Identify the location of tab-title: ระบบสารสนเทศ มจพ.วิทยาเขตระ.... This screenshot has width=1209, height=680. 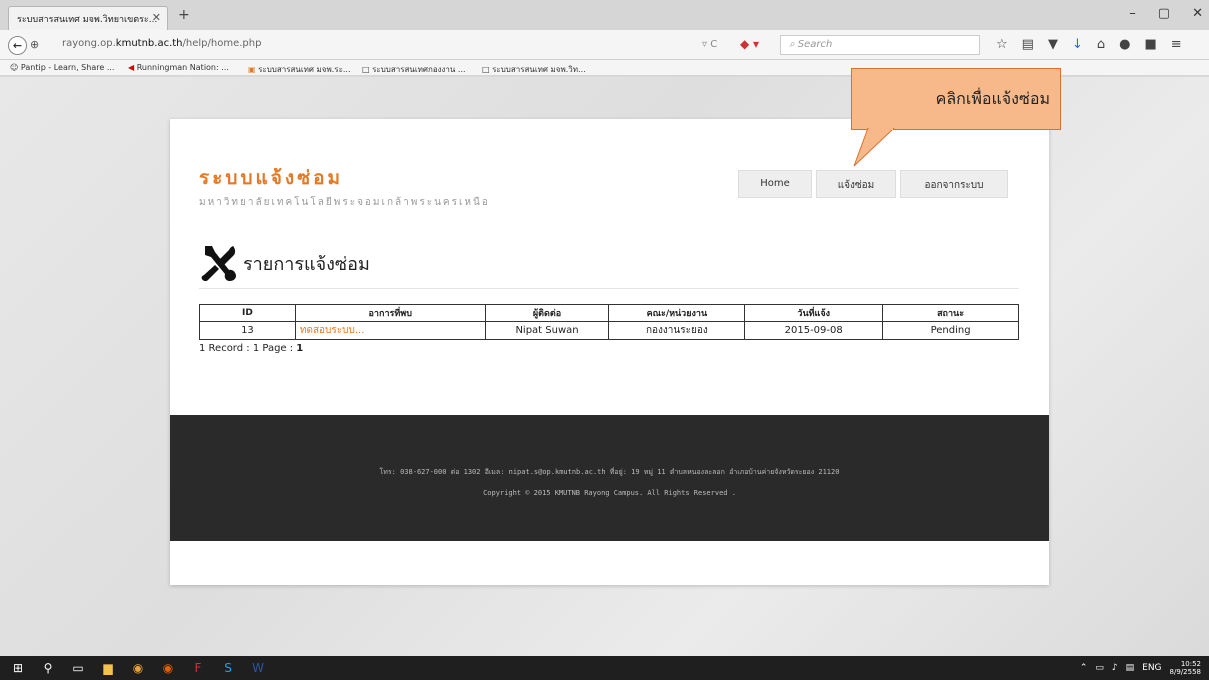
(87, 20).